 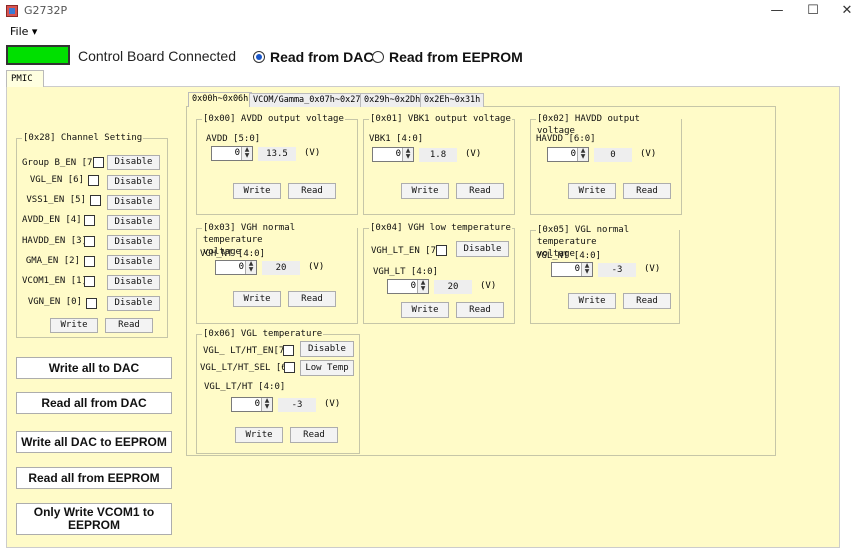 I want to click on vgl-nt-write-button: Write, so click(x=592, y=301).